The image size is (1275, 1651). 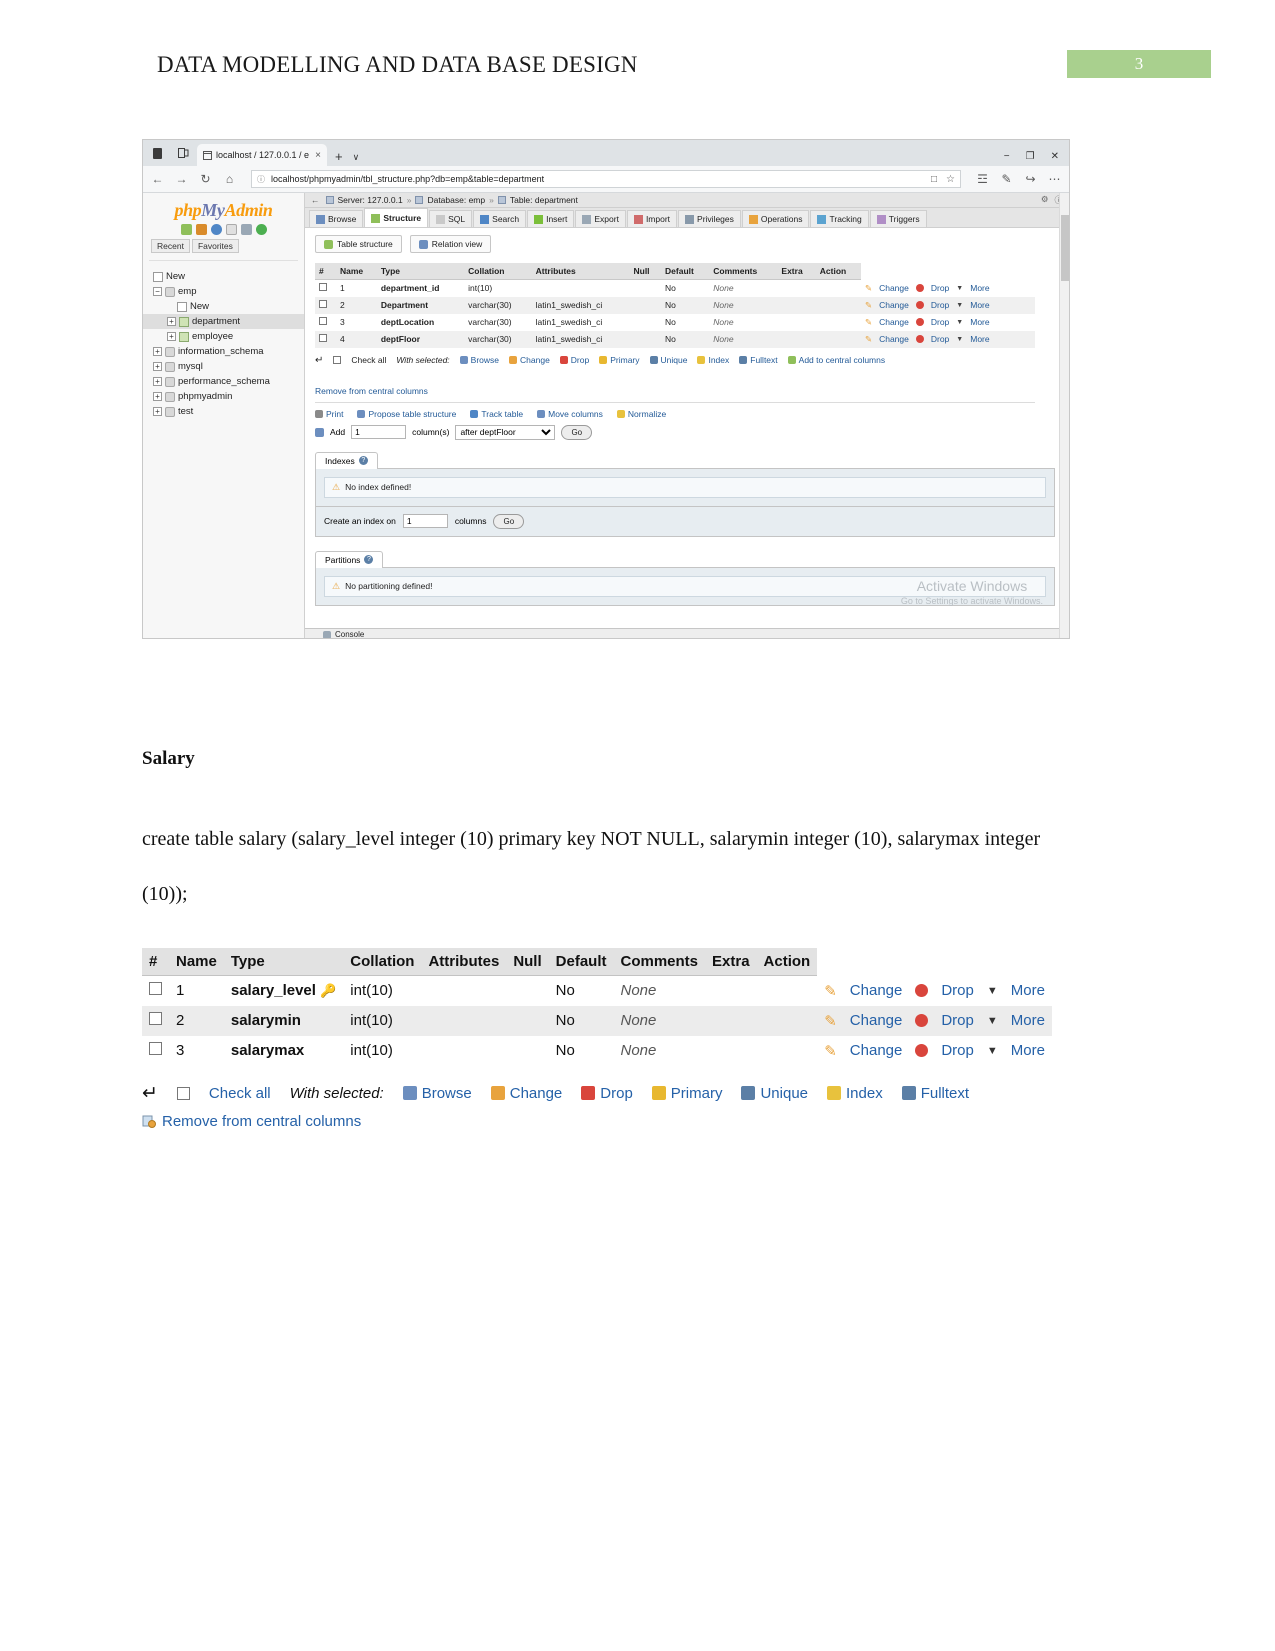 What do you see at coordinates (855, 1093) in the screenshot?
I see `with-selected-index: Index` at bounding box center [855, 1093].